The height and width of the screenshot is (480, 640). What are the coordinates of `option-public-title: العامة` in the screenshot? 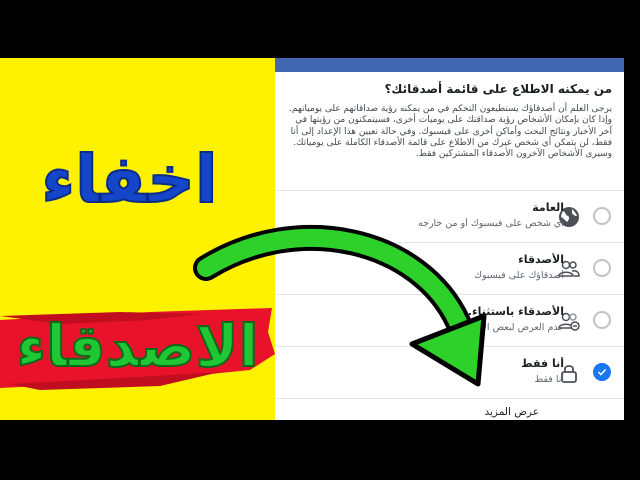 It's located at (548, 207).